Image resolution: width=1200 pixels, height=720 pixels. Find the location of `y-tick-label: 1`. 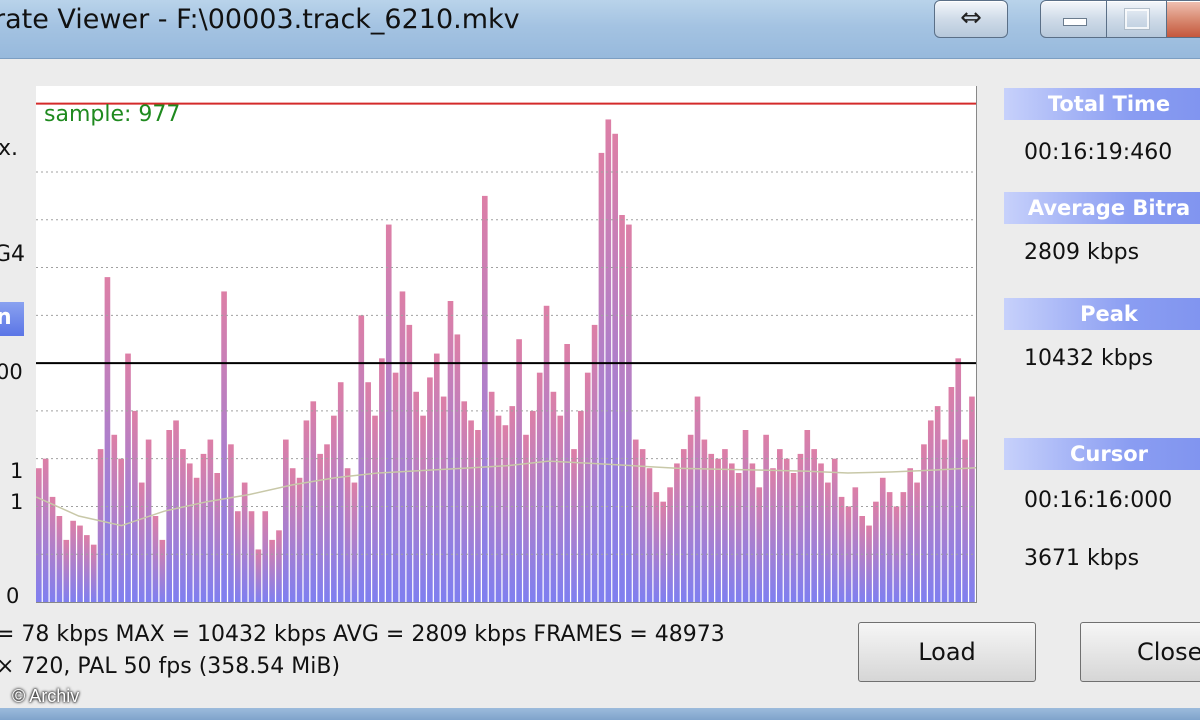

y-tick-label: 1 is located at coordinates (17, 471).